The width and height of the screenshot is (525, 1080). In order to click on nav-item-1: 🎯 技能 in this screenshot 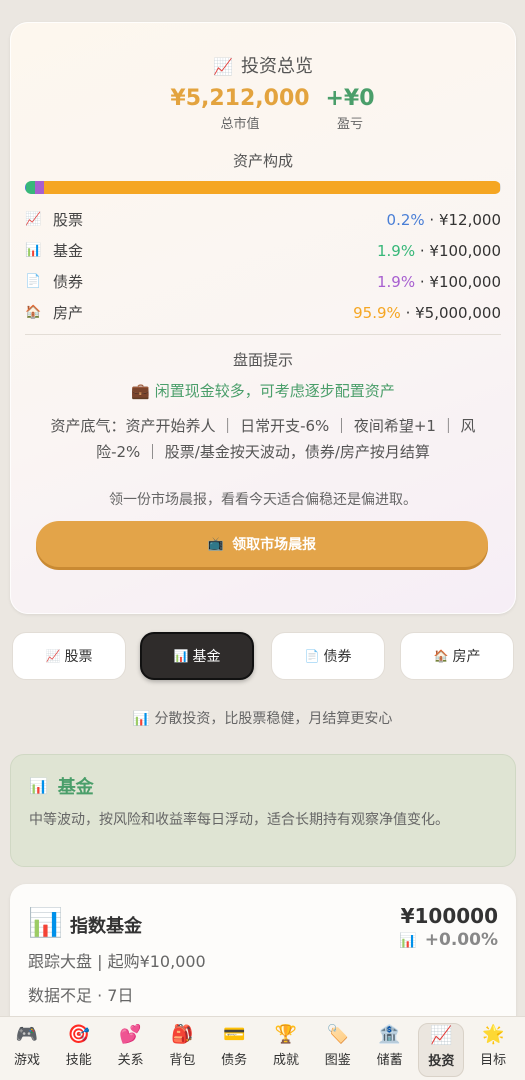, I will do `click(79, 1050)`.